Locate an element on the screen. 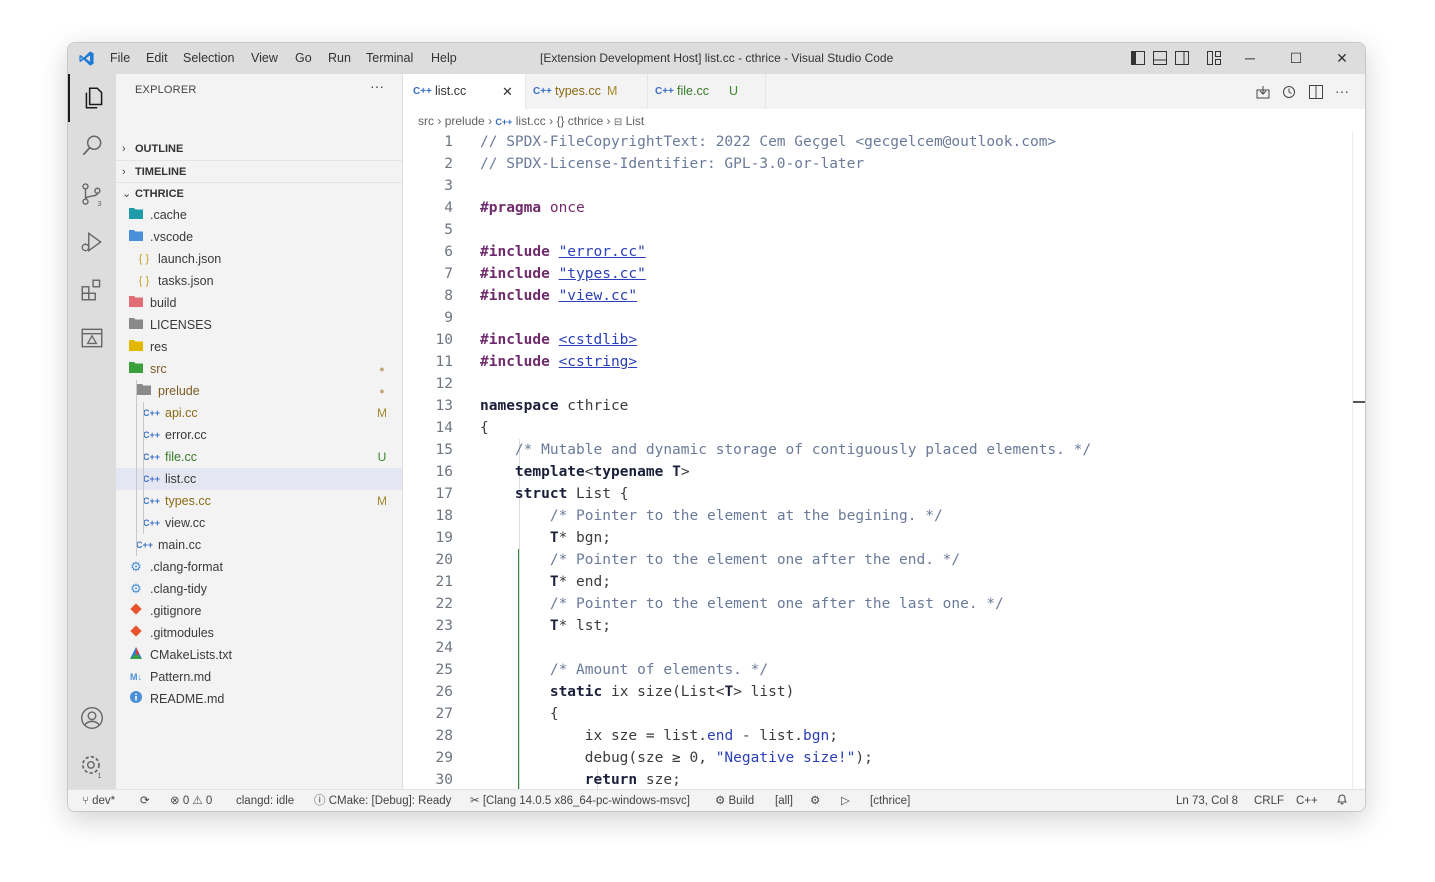  sync-icon: ⟳ is located at coordinates (145, 800).